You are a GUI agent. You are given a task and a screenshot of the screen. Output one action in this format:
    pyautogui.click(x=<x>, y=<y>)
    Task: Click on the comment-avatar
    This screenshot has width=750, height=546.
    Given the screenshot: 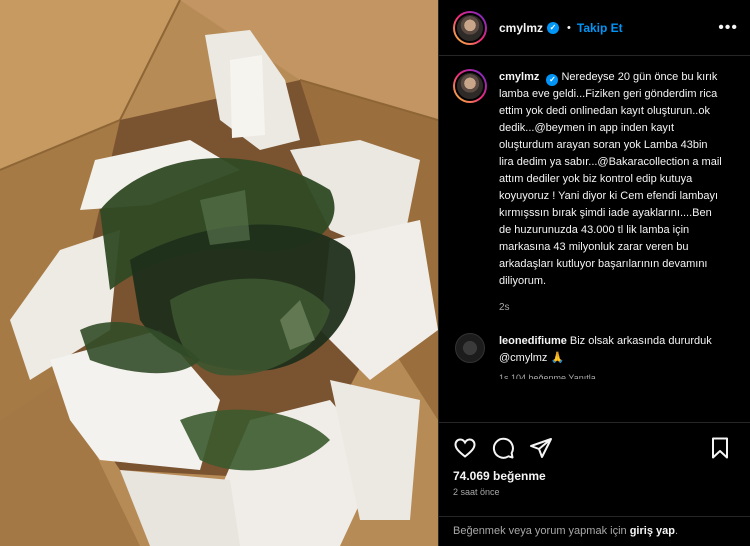 What is the action you would take?
    pyautogui.click(x=470, y=348)
    